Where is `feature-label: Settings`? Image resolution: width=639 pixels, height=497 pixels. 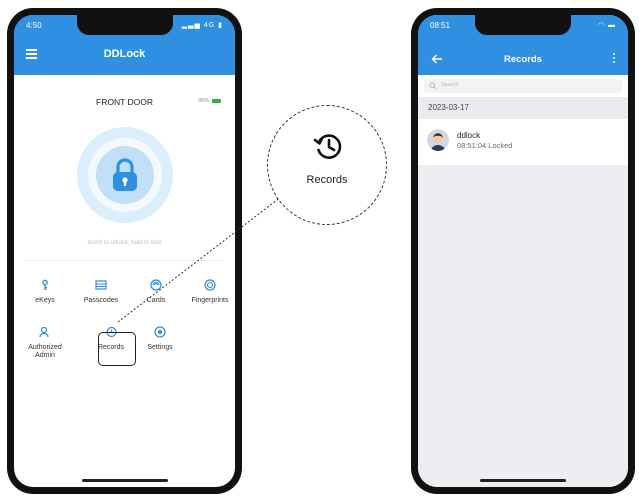 feature-label: Settings is located at coordinates (160, 347).